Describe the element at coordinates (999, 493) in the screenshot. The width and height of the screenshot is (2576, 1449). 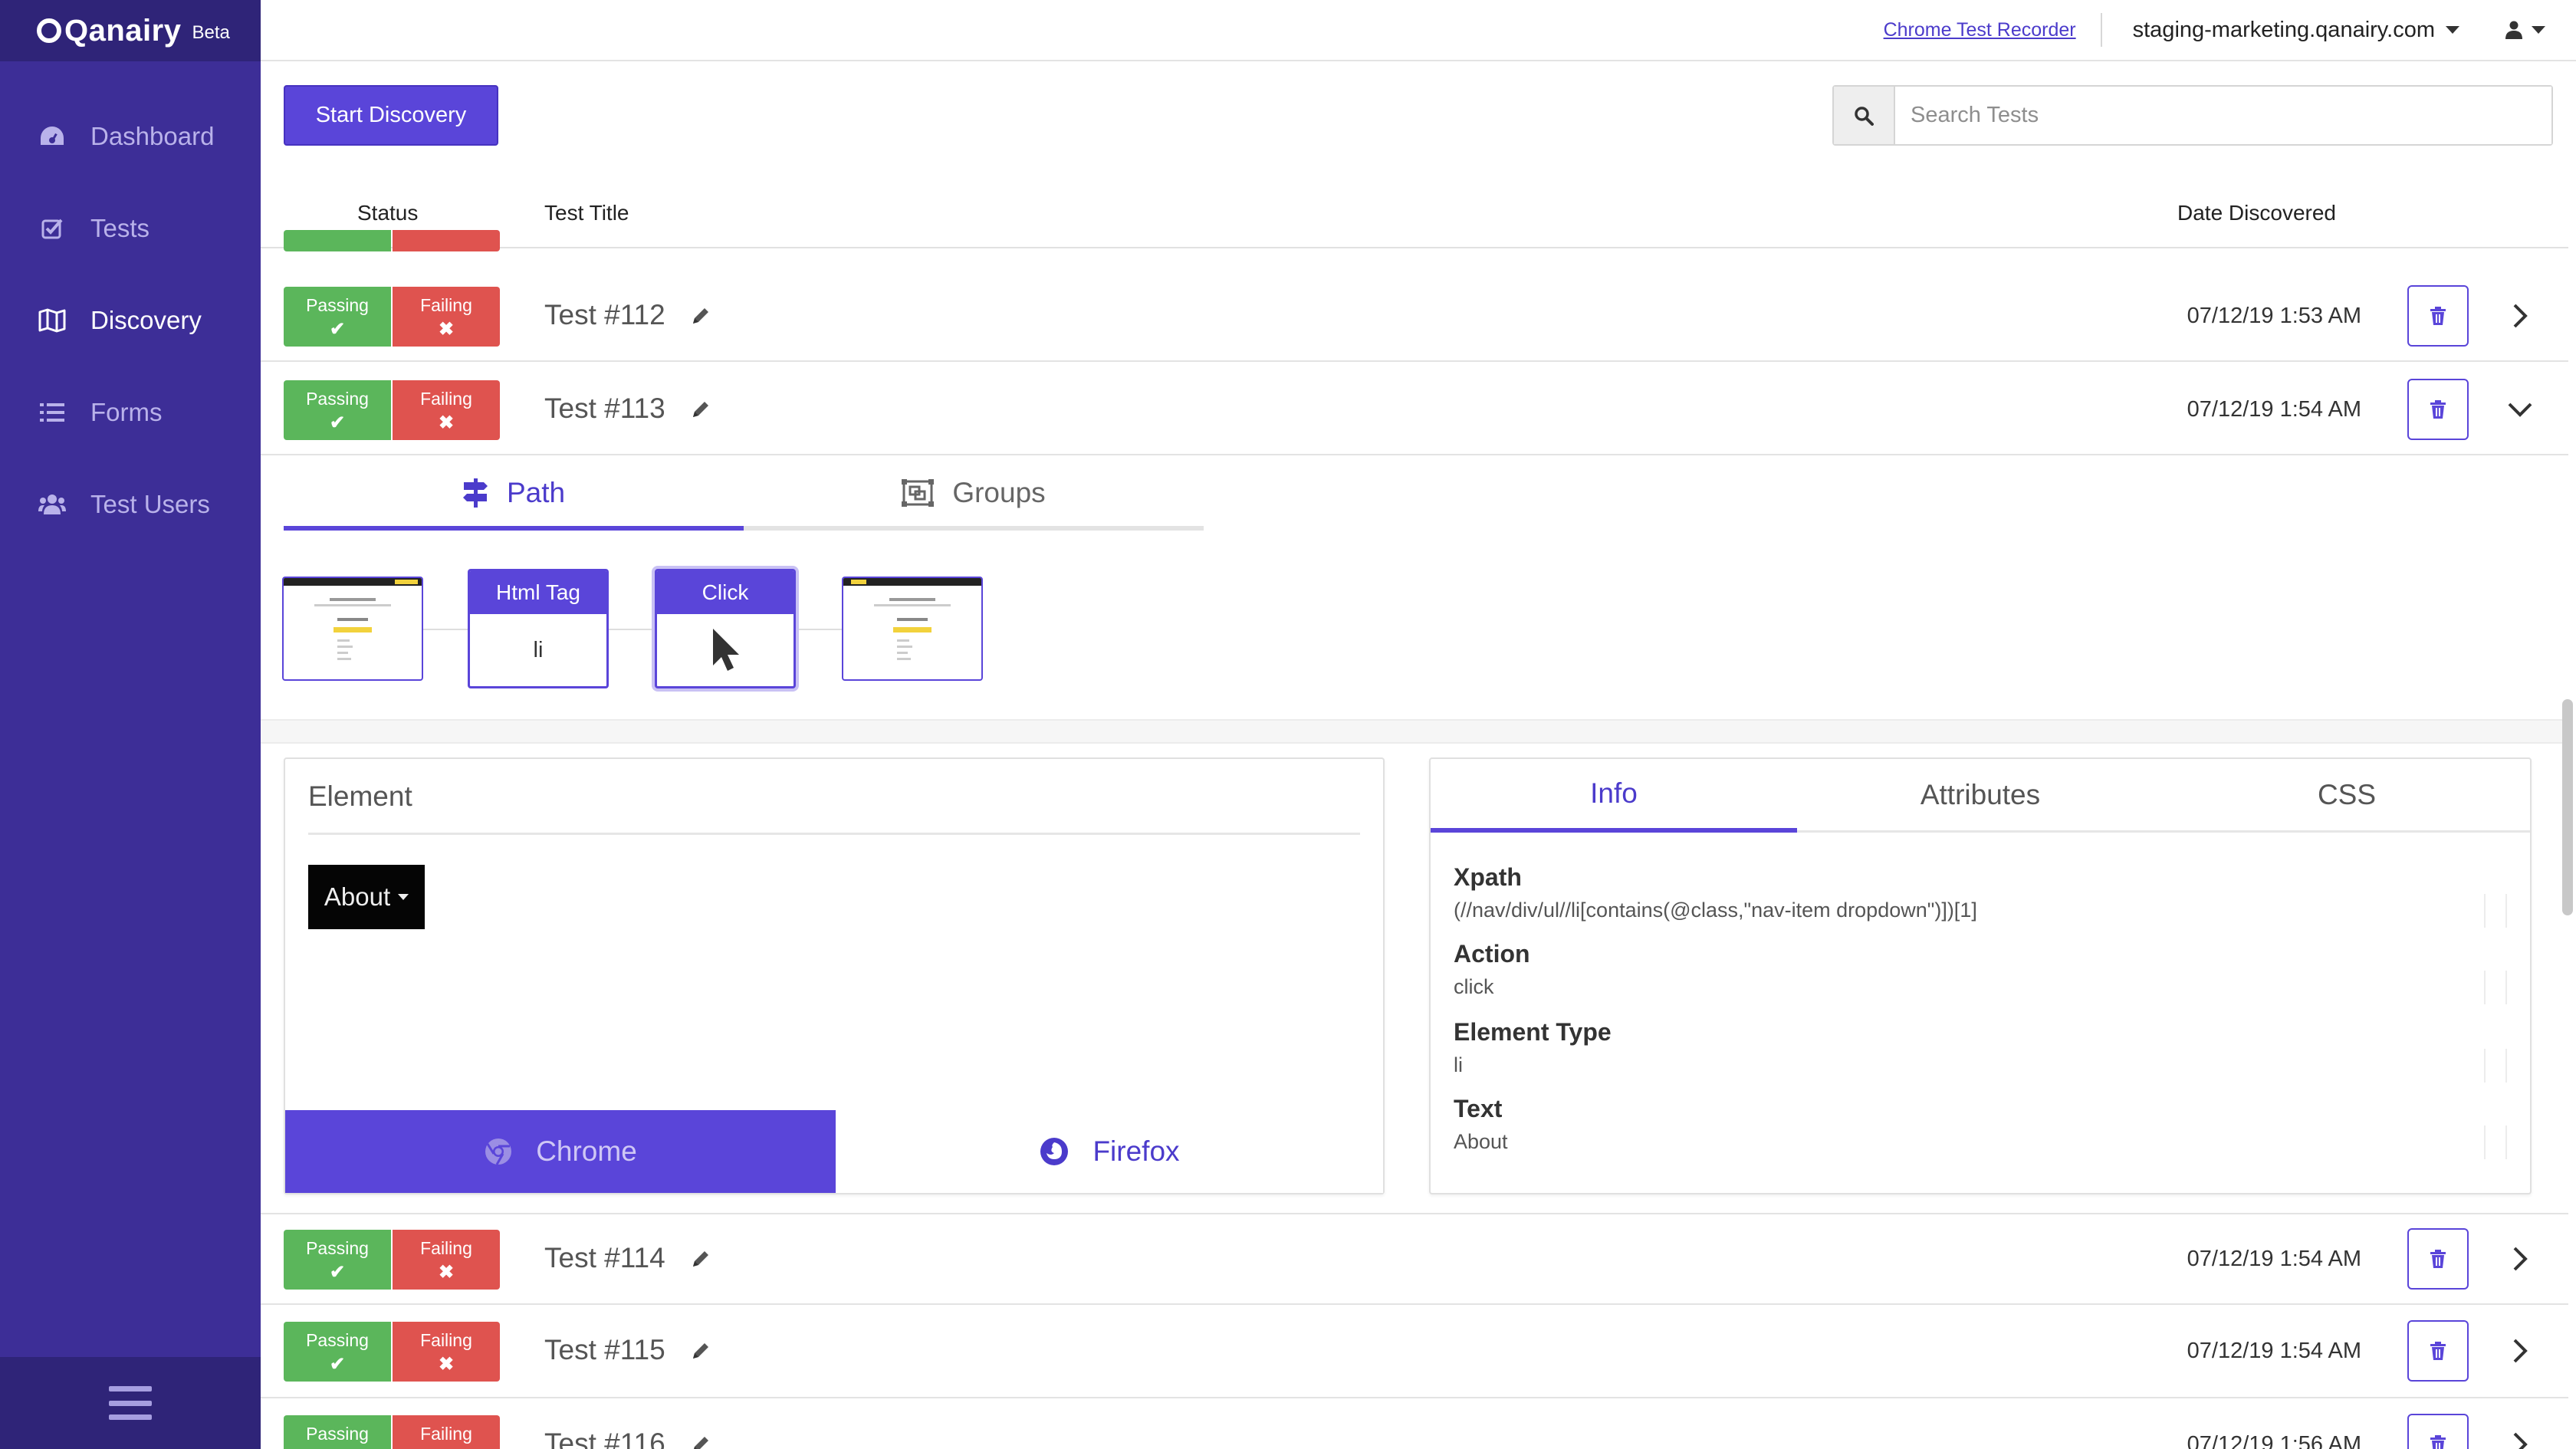
I see `tab-label: Groups` at that location.